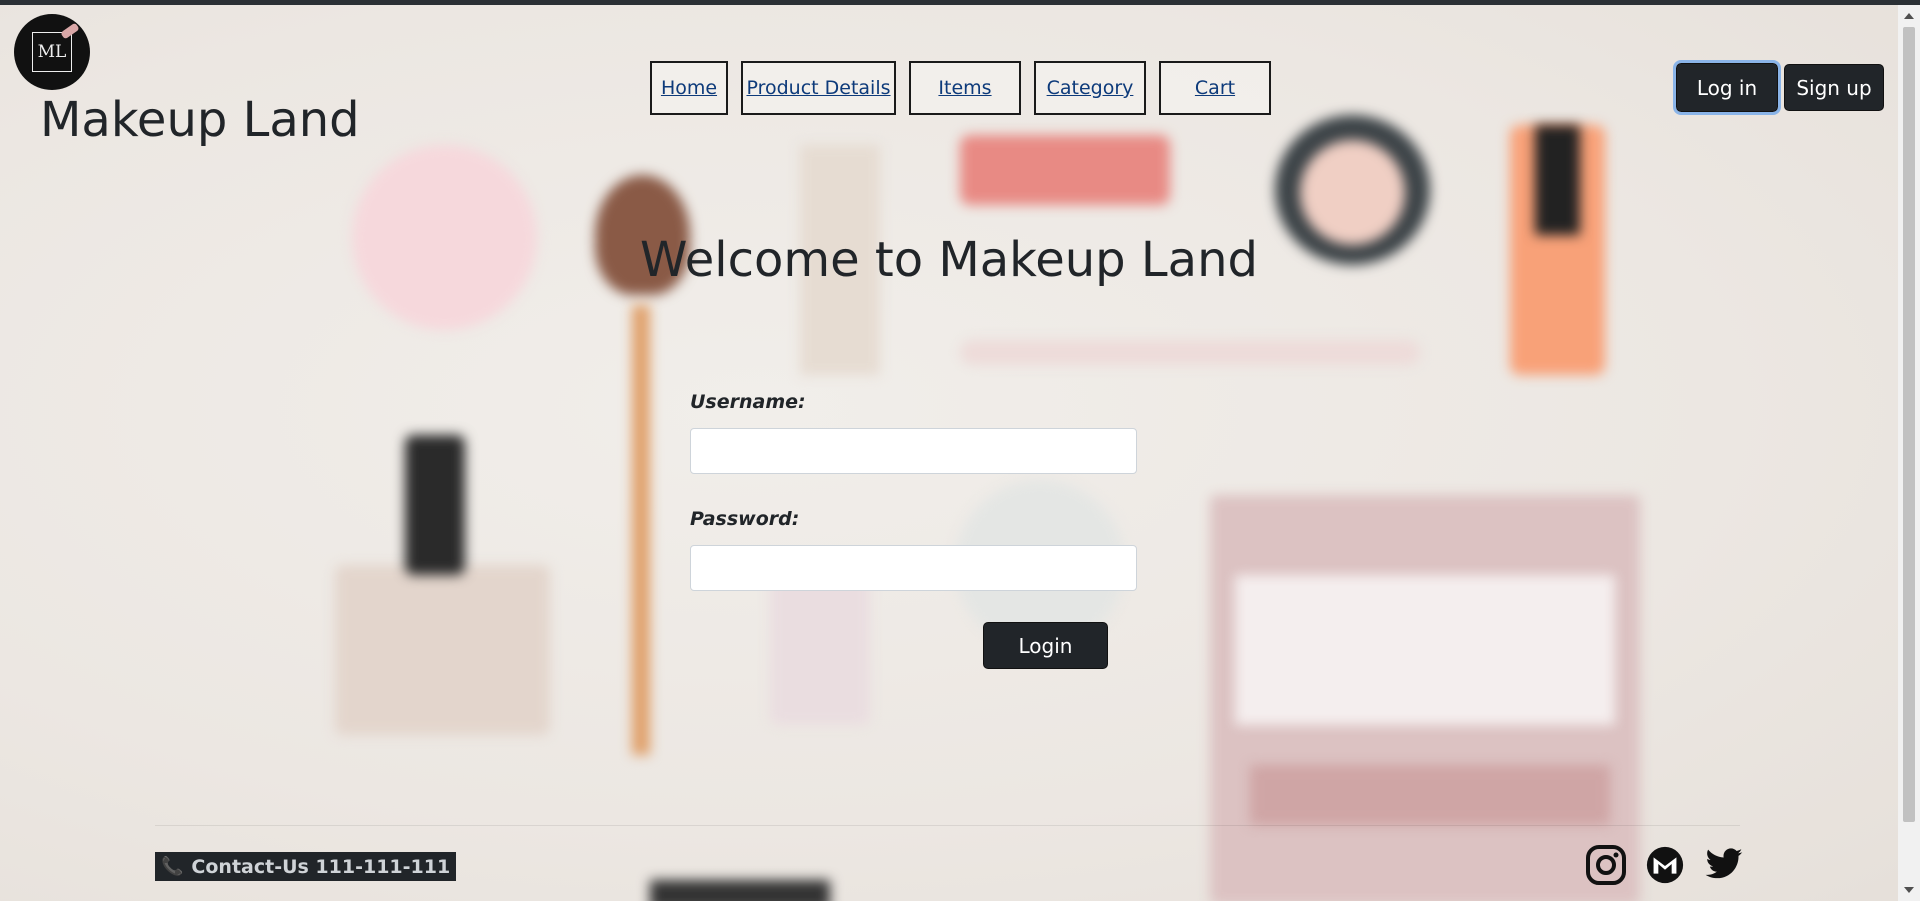 Image resolution: width=1920 pixels, height=901 pixels. Describe the element at coordinates (689, 88) in the screenshot. I see `nav-home: Home` at that location.